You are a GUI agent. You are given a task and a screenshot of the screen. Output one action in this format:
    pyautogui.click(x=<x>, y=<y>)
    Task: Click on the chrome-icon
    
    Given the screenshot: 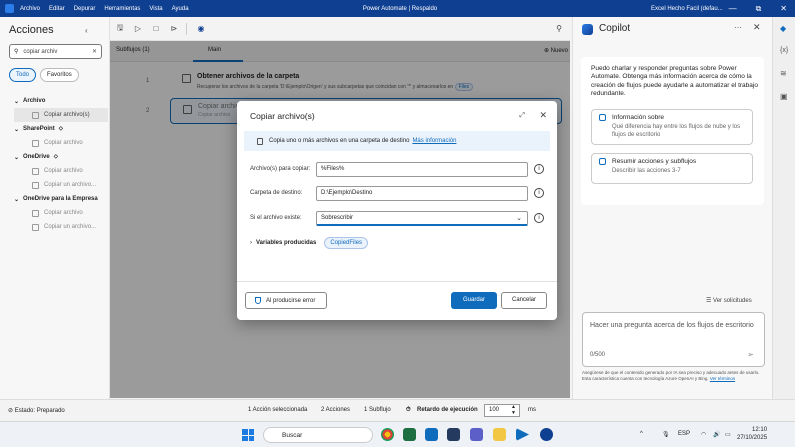 What is the action you would take?
    pyautogui.click(x=387, y=434)
    